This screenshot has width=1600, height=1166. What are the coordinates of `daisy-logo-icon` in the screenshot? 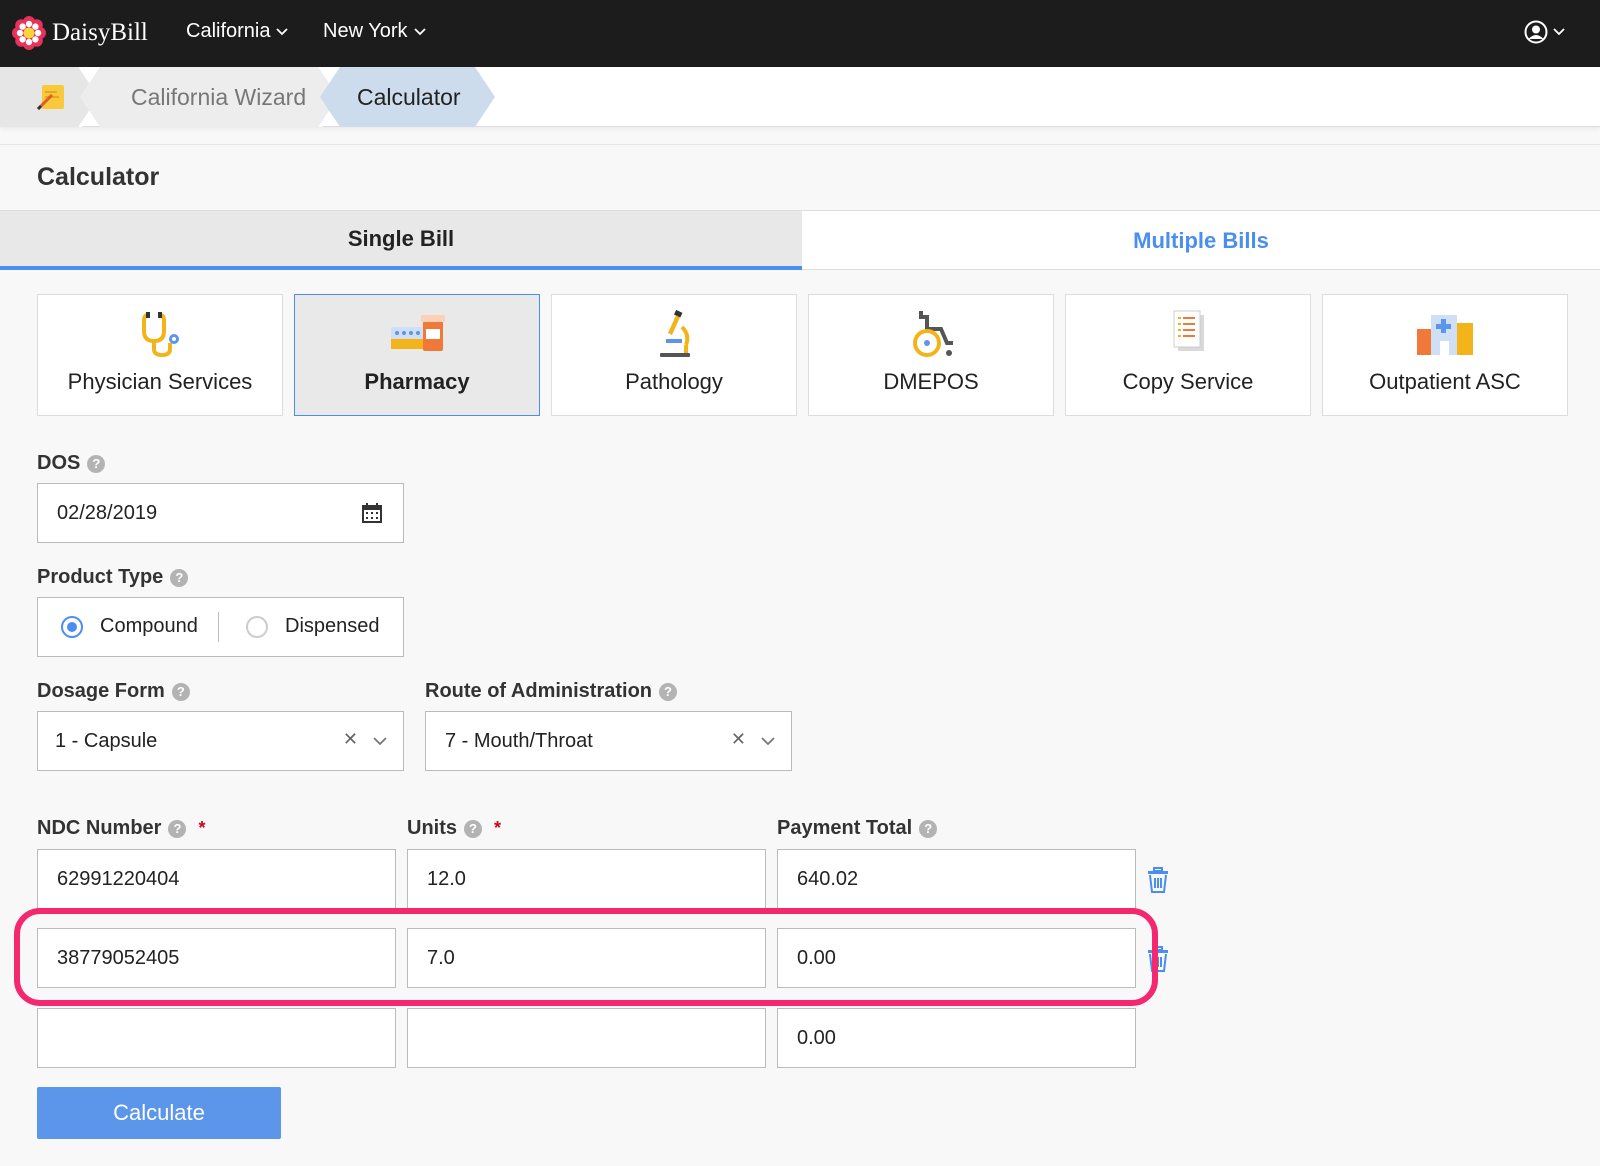 It's located at (29, 33).